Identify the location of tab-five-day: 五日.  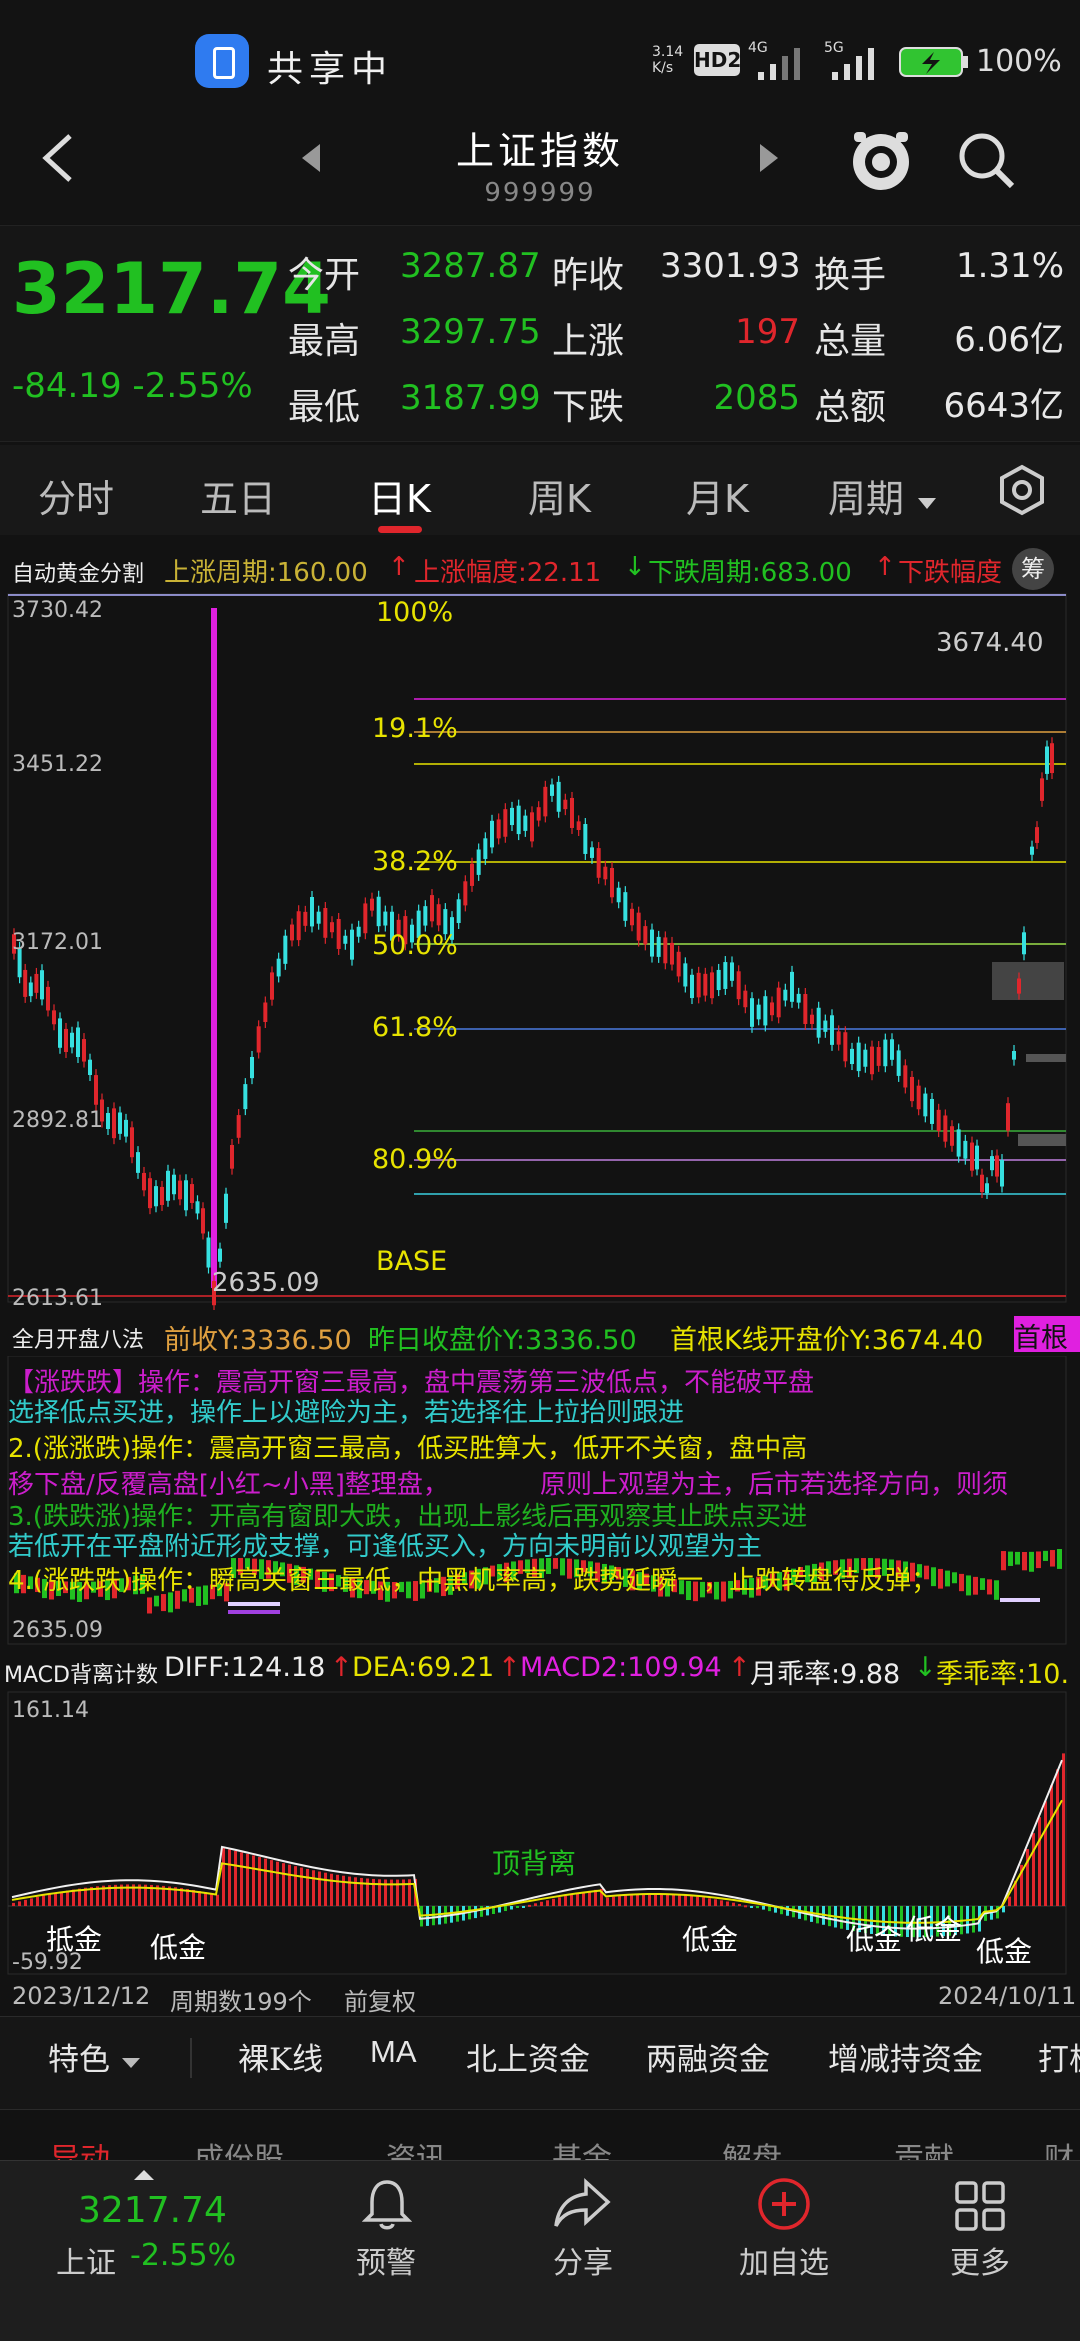
(238, 495).